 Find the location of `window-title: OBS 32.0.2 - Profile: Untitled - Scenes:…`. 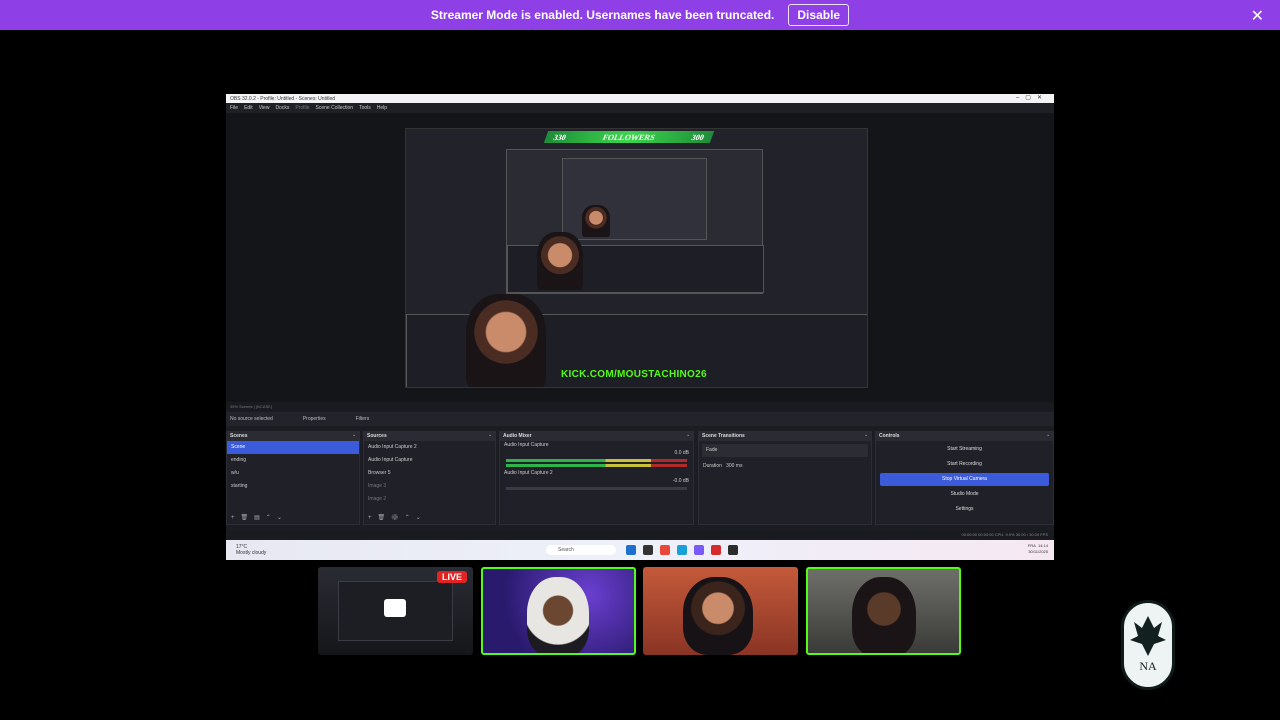

window-title: OBS 32.0.2 - Profile: Untitled - Scenes:… is located at coordinates (283, 98).